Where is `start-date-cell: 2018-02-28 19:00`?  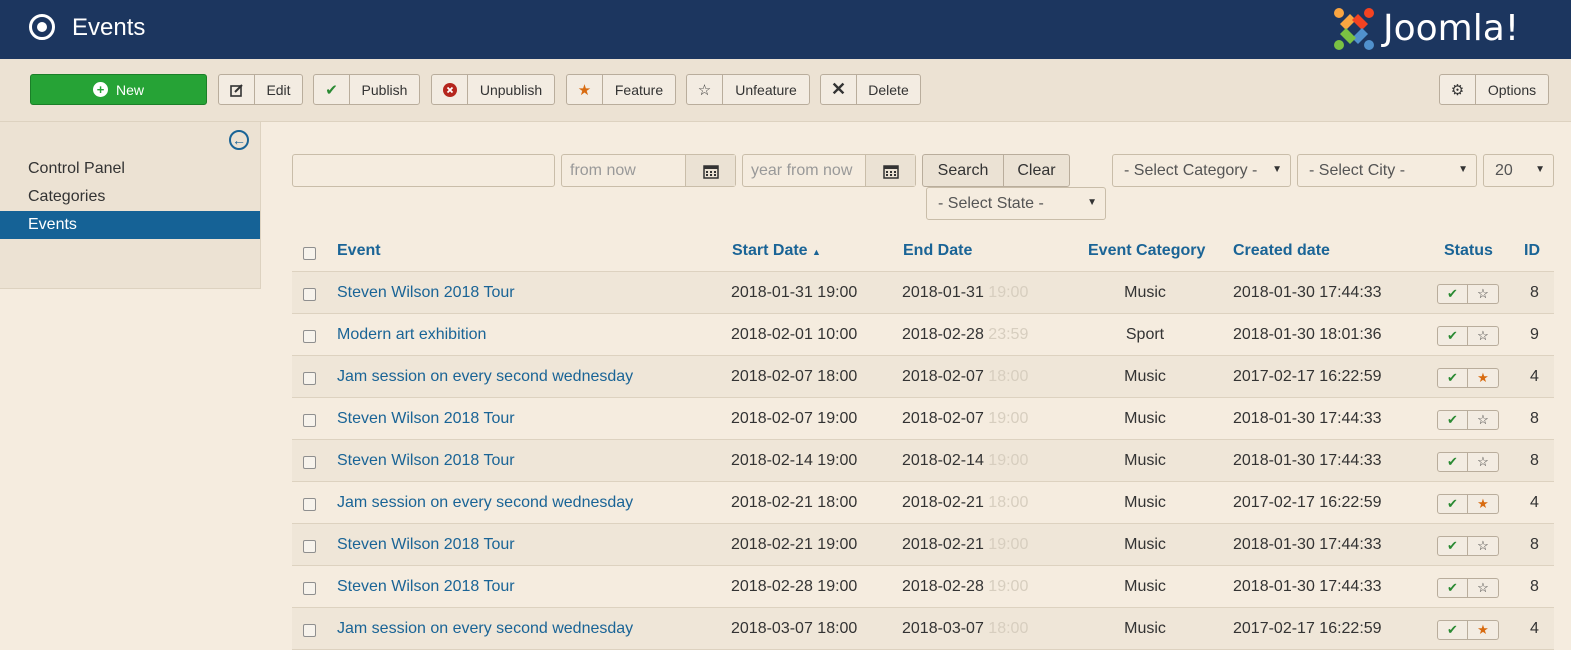 start-date-cell: 2018-02-28 19:00 is located at coordinates (794, 586).